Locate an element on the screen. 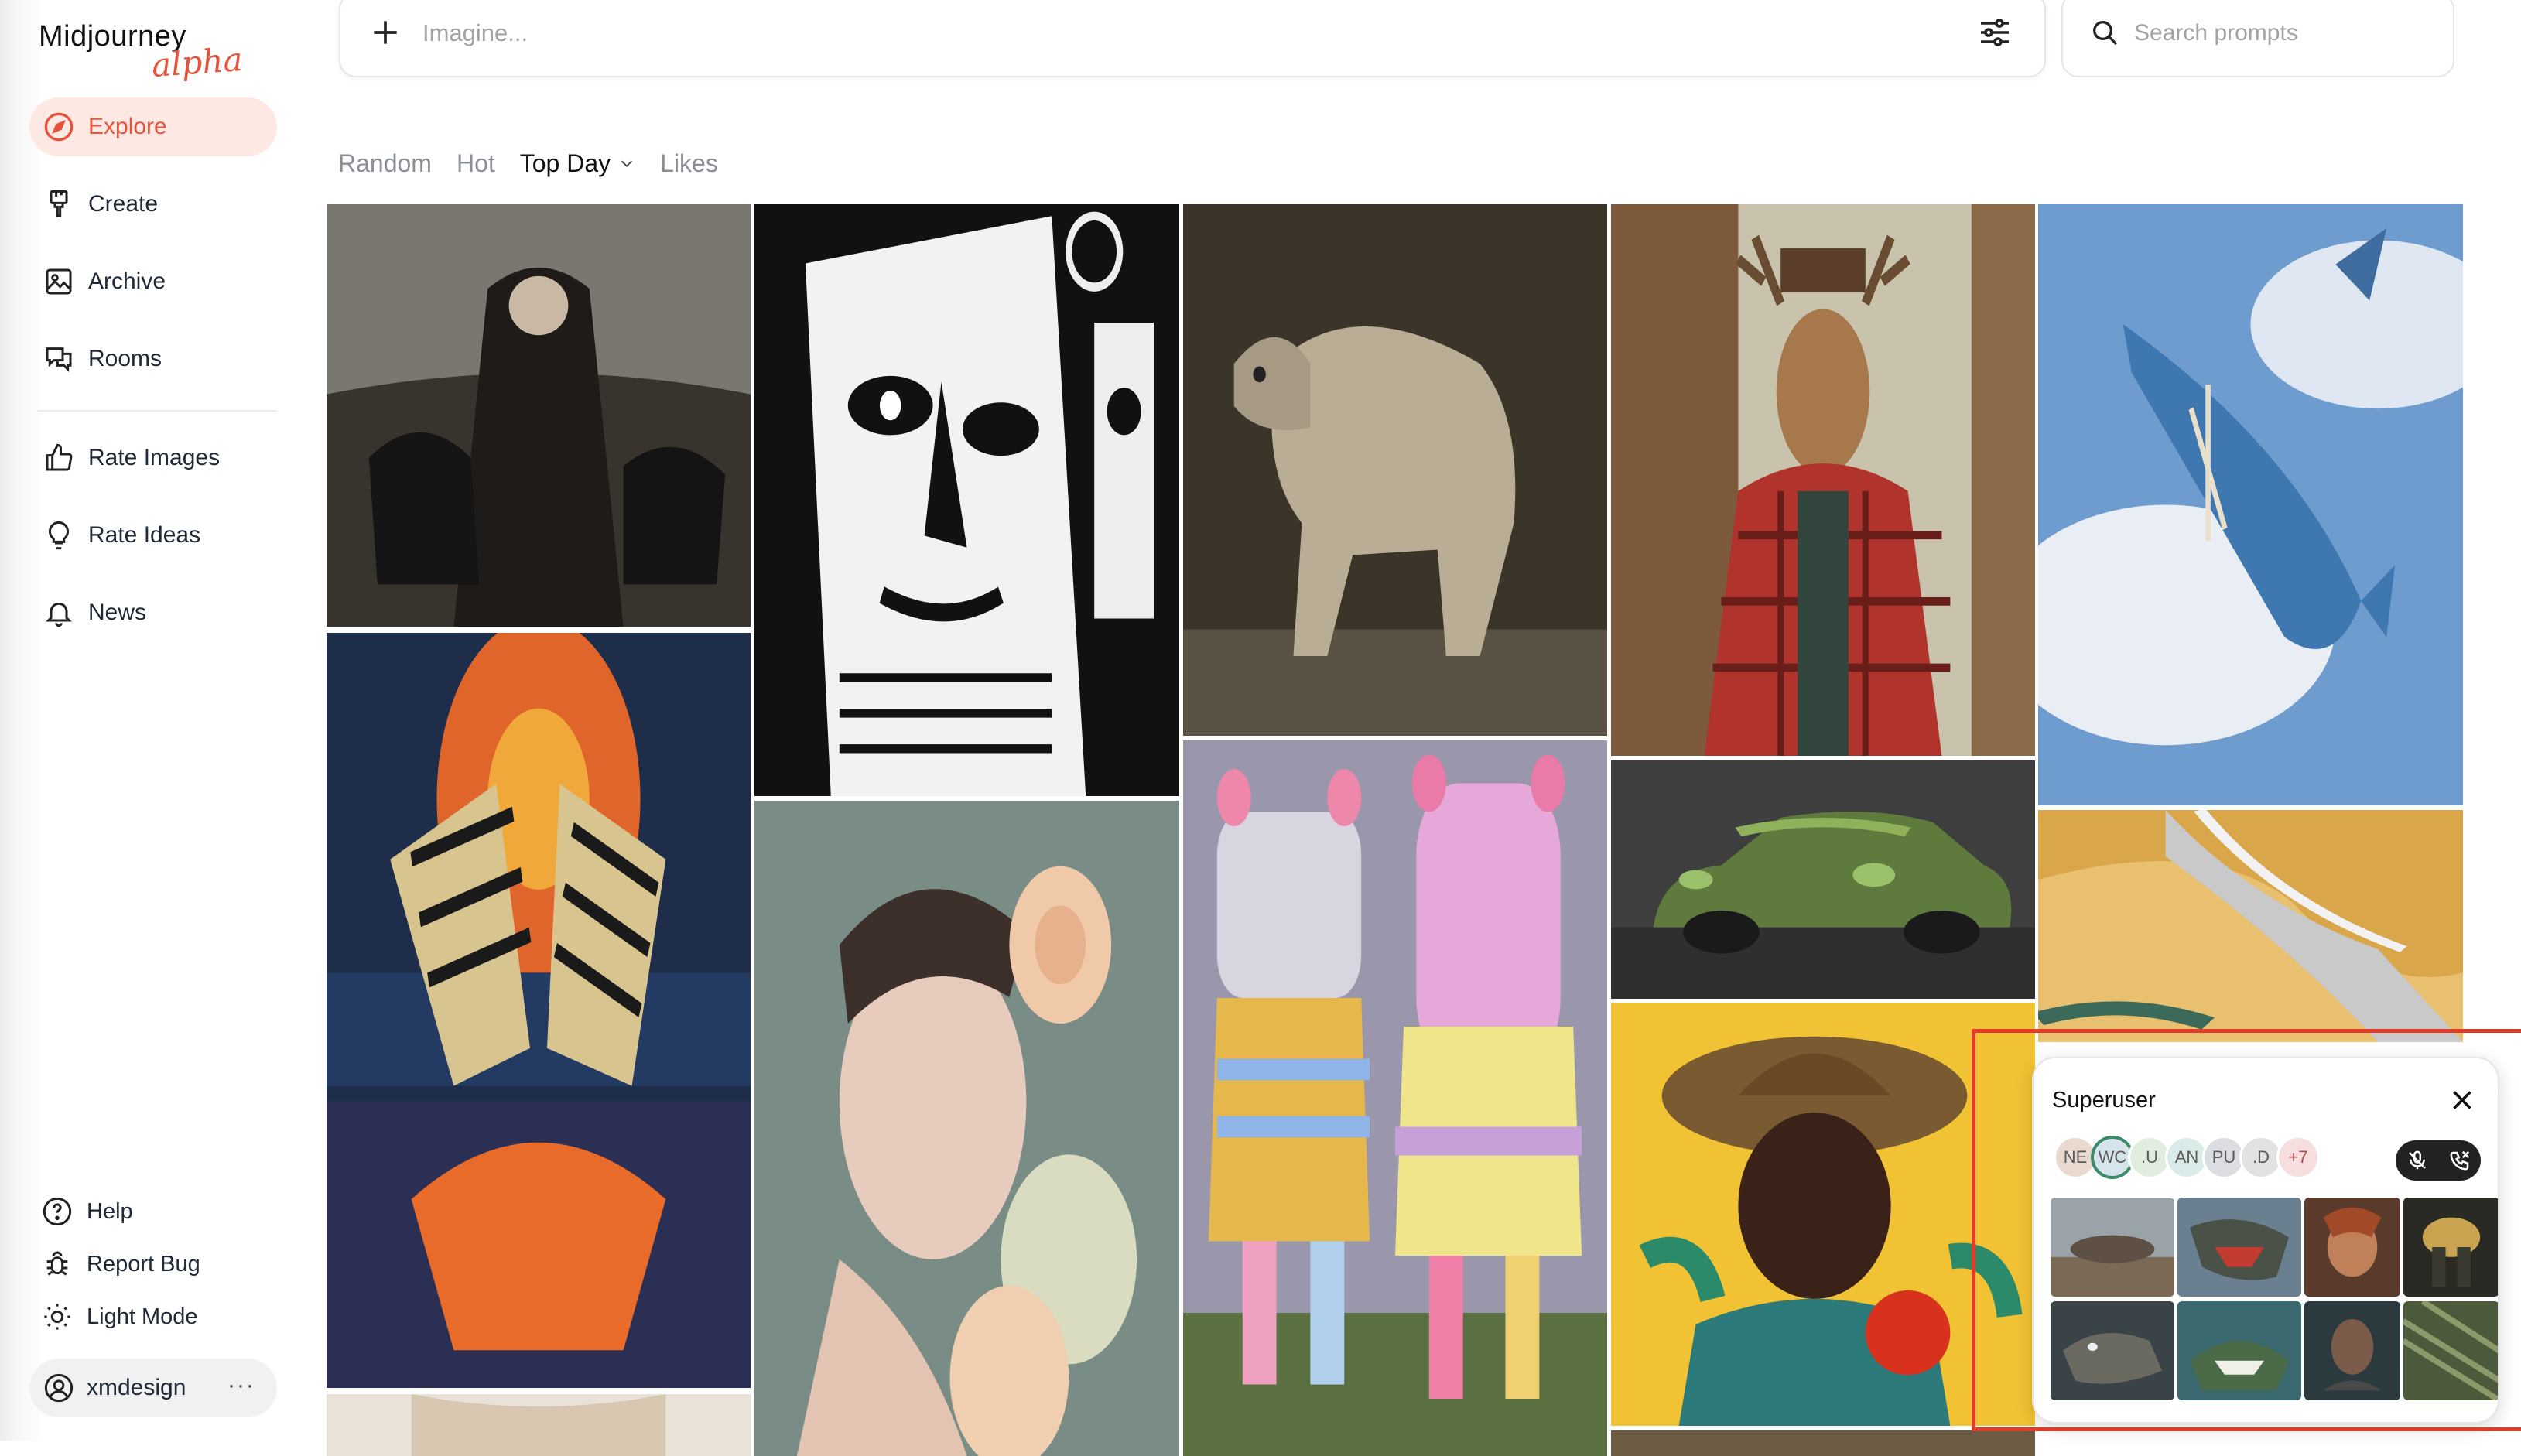 The image size is (2521, 1456). chat-bubbles-icon is located at coordinates (59, 359).